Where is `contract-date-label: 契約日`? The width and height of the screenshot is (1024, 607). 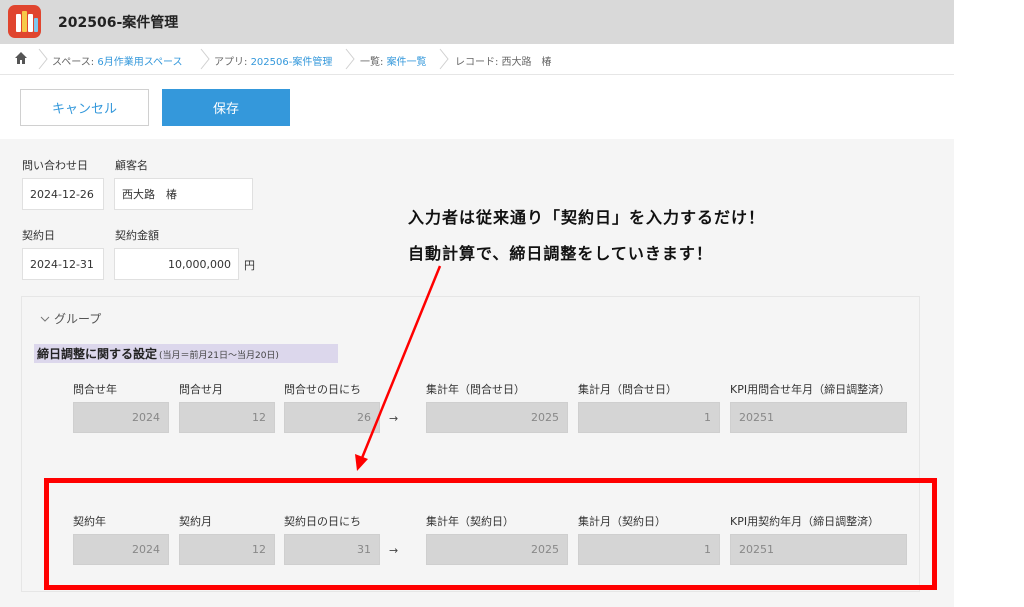 contract-date-label: 契約日 is located at coordinates (38, 235).